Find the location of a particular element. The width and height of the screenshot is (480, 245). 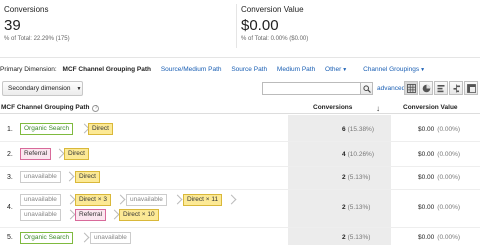

bar-view-button is located at coordinates (441, 88).